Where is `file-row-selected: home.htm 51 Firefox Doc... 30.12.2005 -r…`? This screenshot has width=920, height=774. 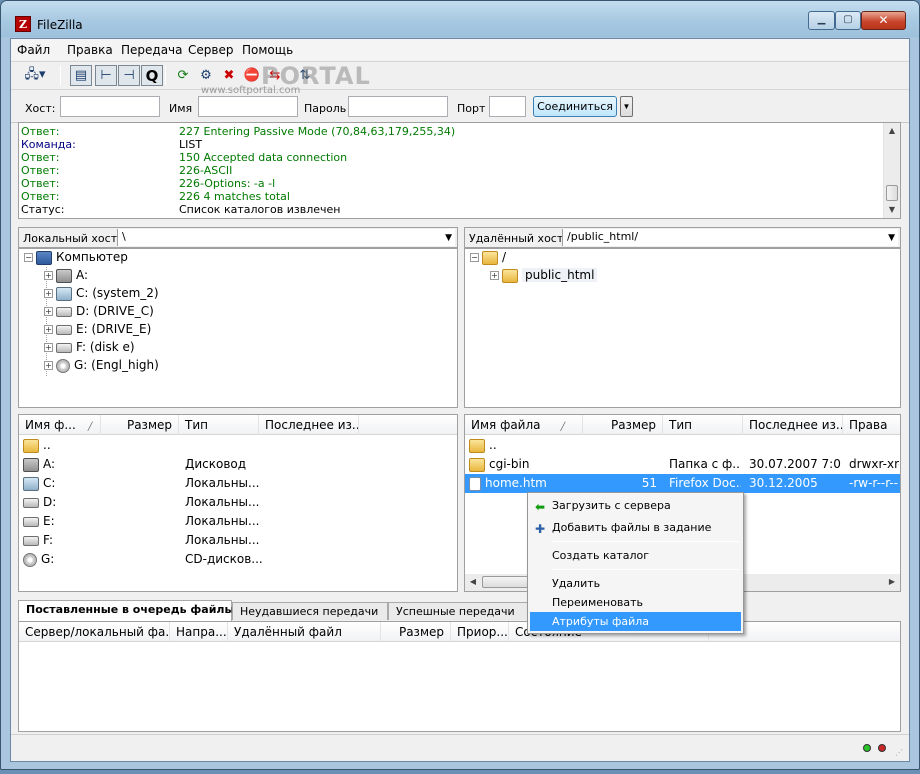 file-row-selected: home.htm 51 Firefox Doc... 30.12.2005 -r… is located at coordinates (682, 483).